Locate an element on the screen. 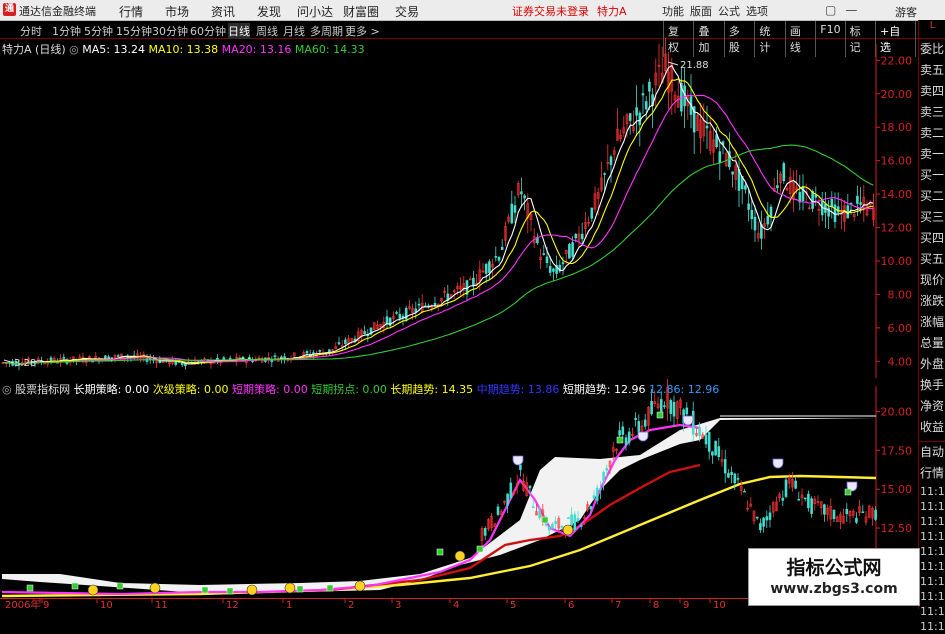  period-more: 更多 > is located at coordinates (362, 31).